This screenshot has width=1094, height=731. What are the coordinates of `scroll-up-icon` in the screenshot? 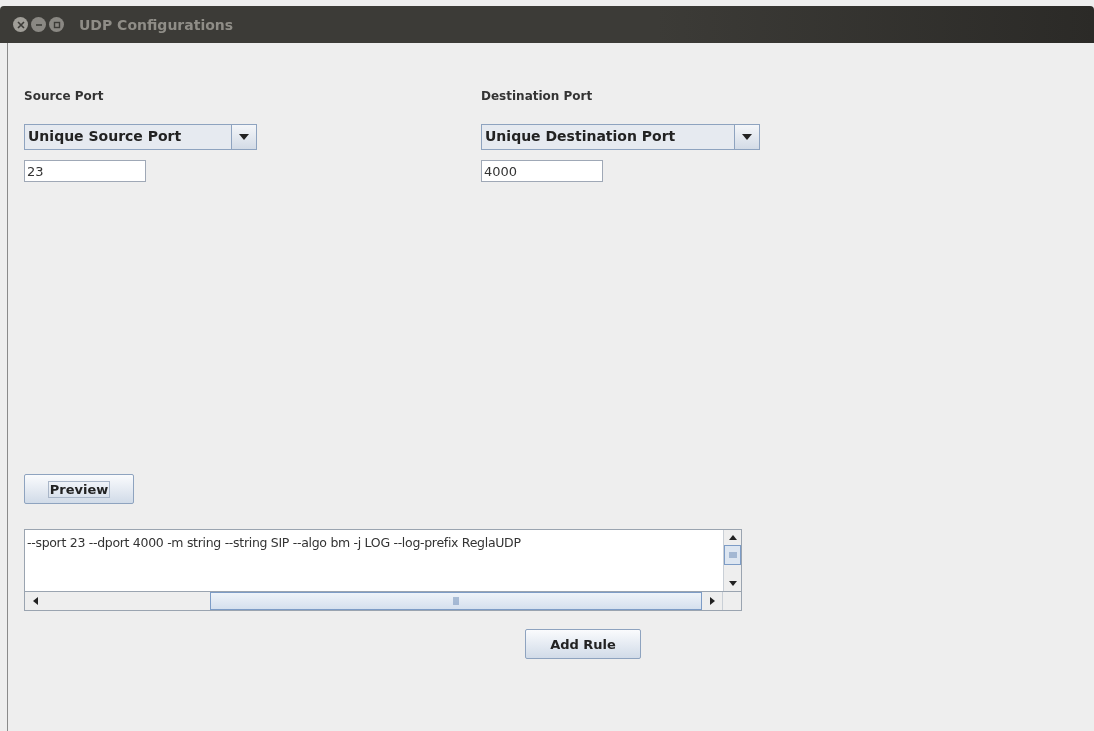 It's located at (732, 537).